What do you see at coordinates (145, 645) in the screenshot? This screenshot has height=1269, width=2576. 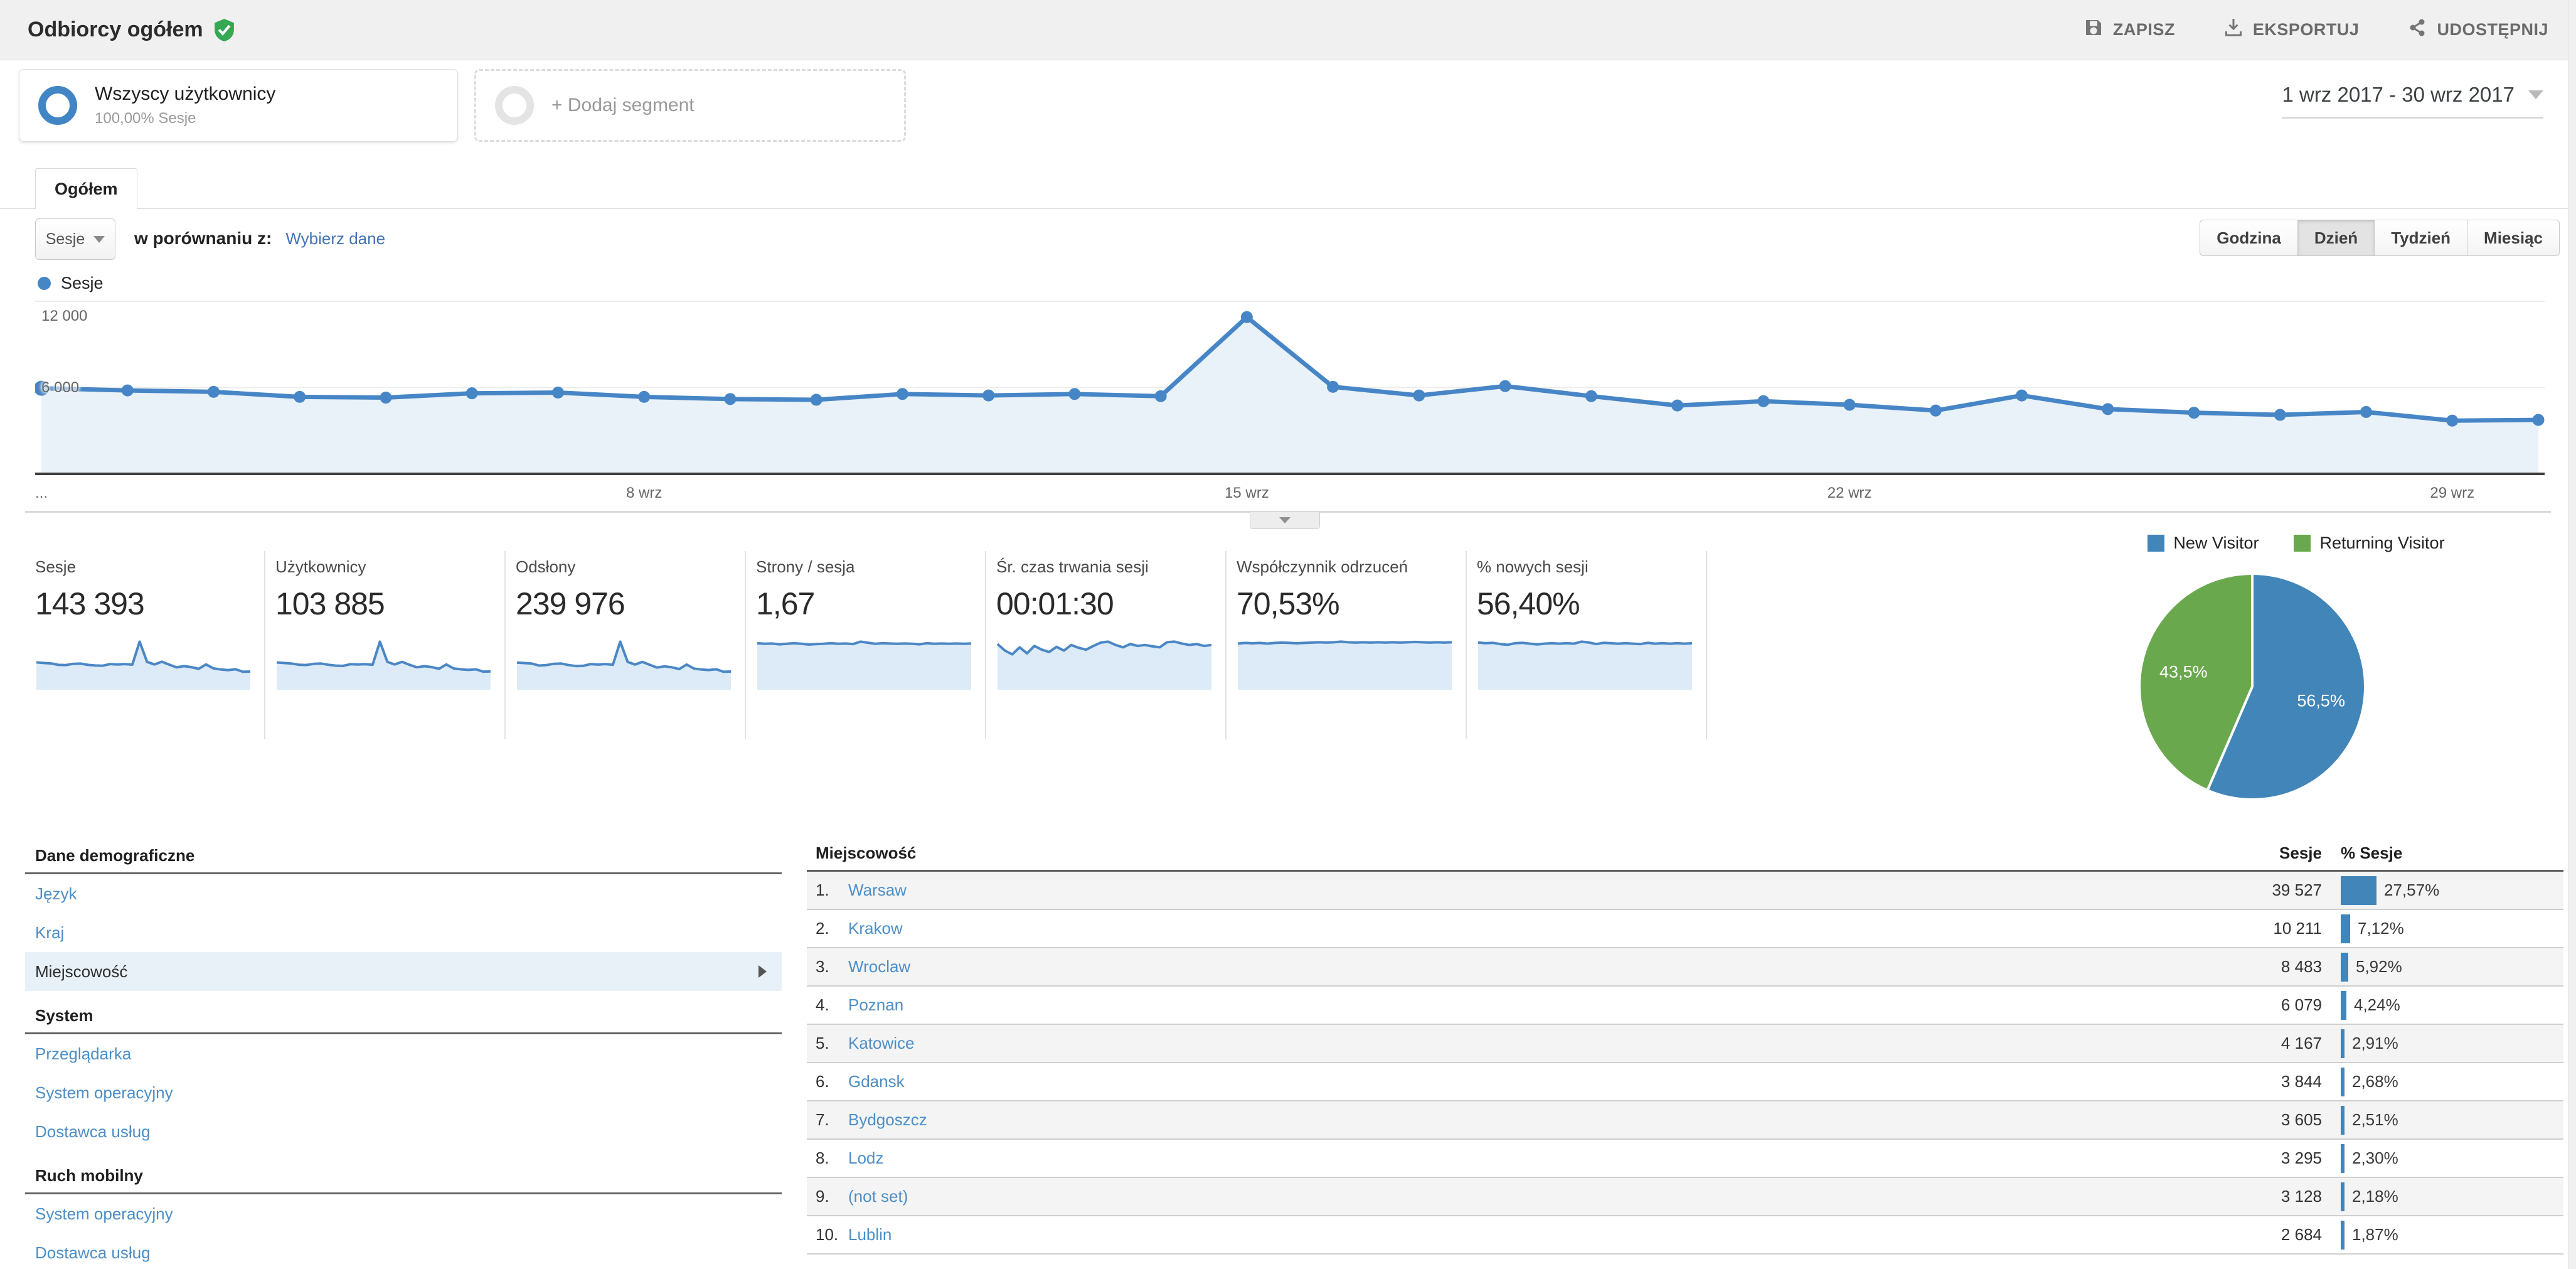 I see `metric-card-1: Sesje 143 393` at bounding box center [145, 645].